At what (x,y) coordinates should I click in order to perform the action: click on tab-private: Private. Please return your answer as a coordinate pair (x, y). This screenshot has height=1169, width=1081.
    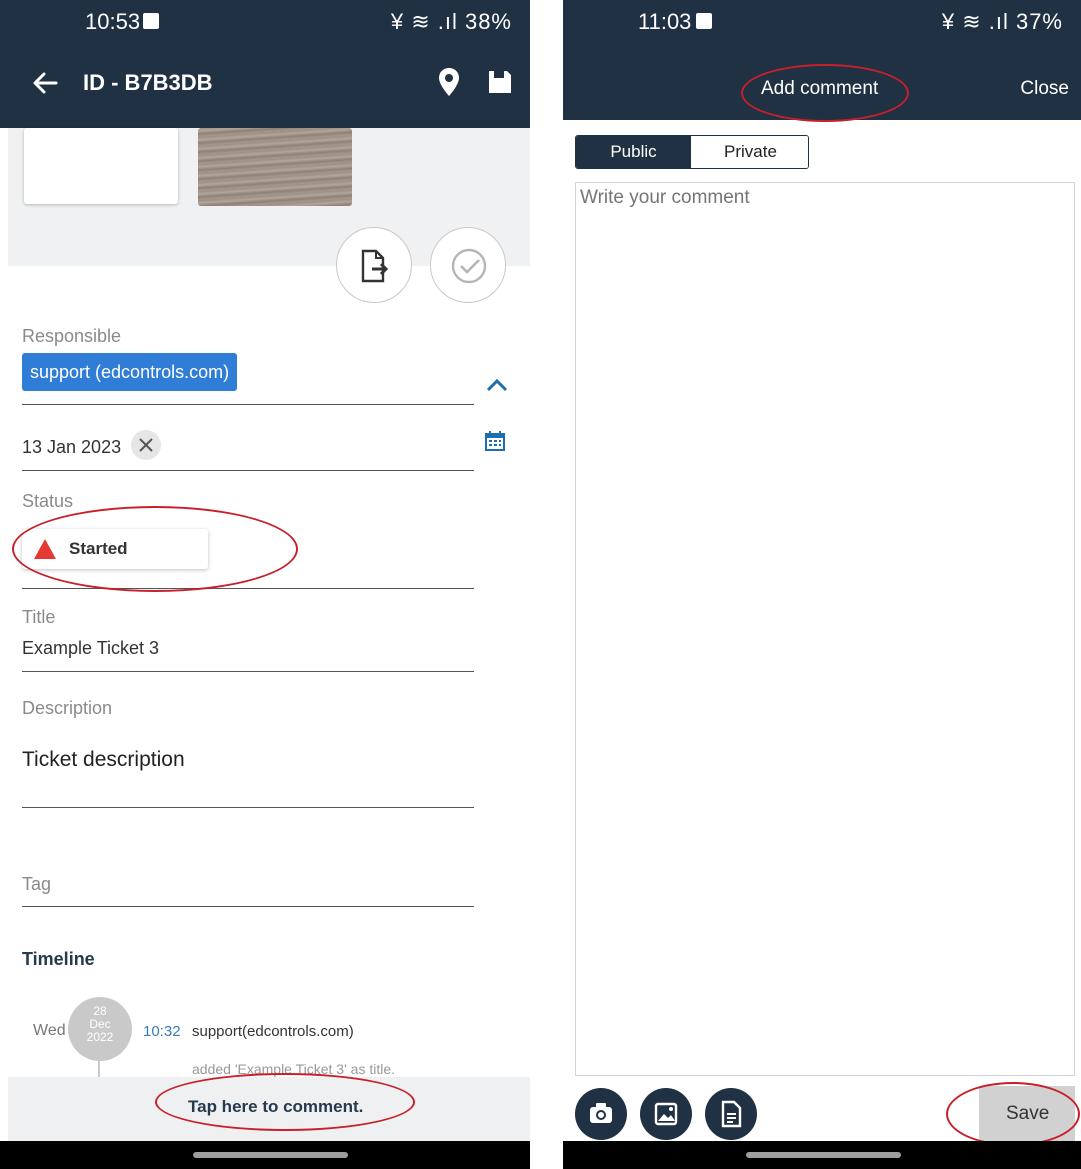
    Looking at the image, I should click on (749, 152).